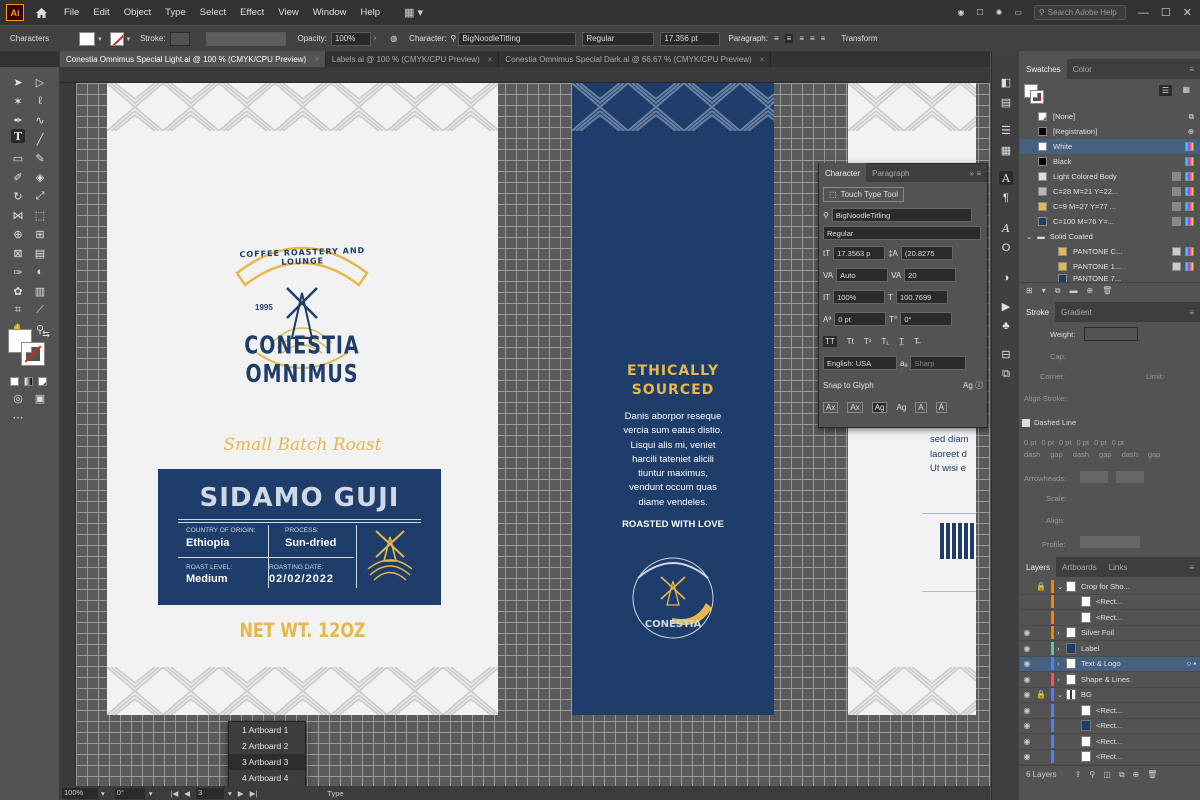  I want to click on minimize-icon: —, so click(1143, 13).